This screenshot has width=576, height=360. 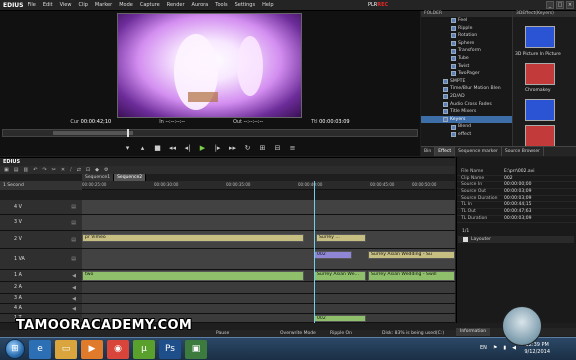 What do you see at coordinates (411, 255) in the screenshot?
I see `clip-1va-surrey: Surrey Asian Wedding - Su` at bounding box center [411, 255].